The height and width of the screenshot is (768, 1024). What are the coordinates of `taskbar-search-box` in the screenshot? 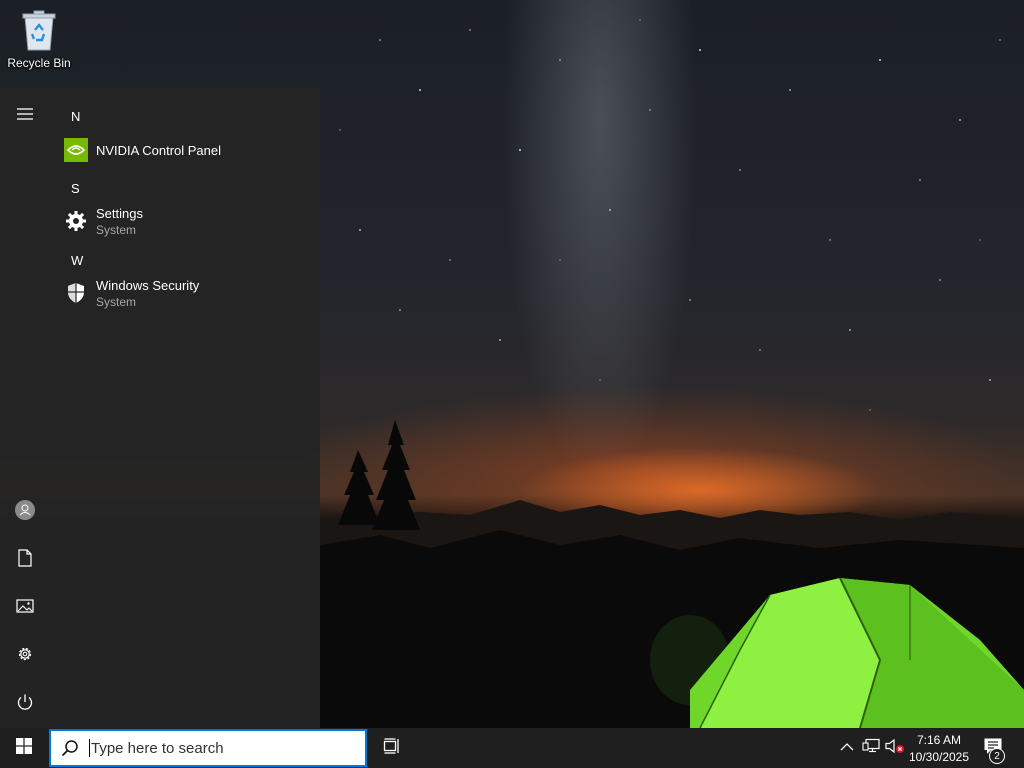 It's located at (208, 748).